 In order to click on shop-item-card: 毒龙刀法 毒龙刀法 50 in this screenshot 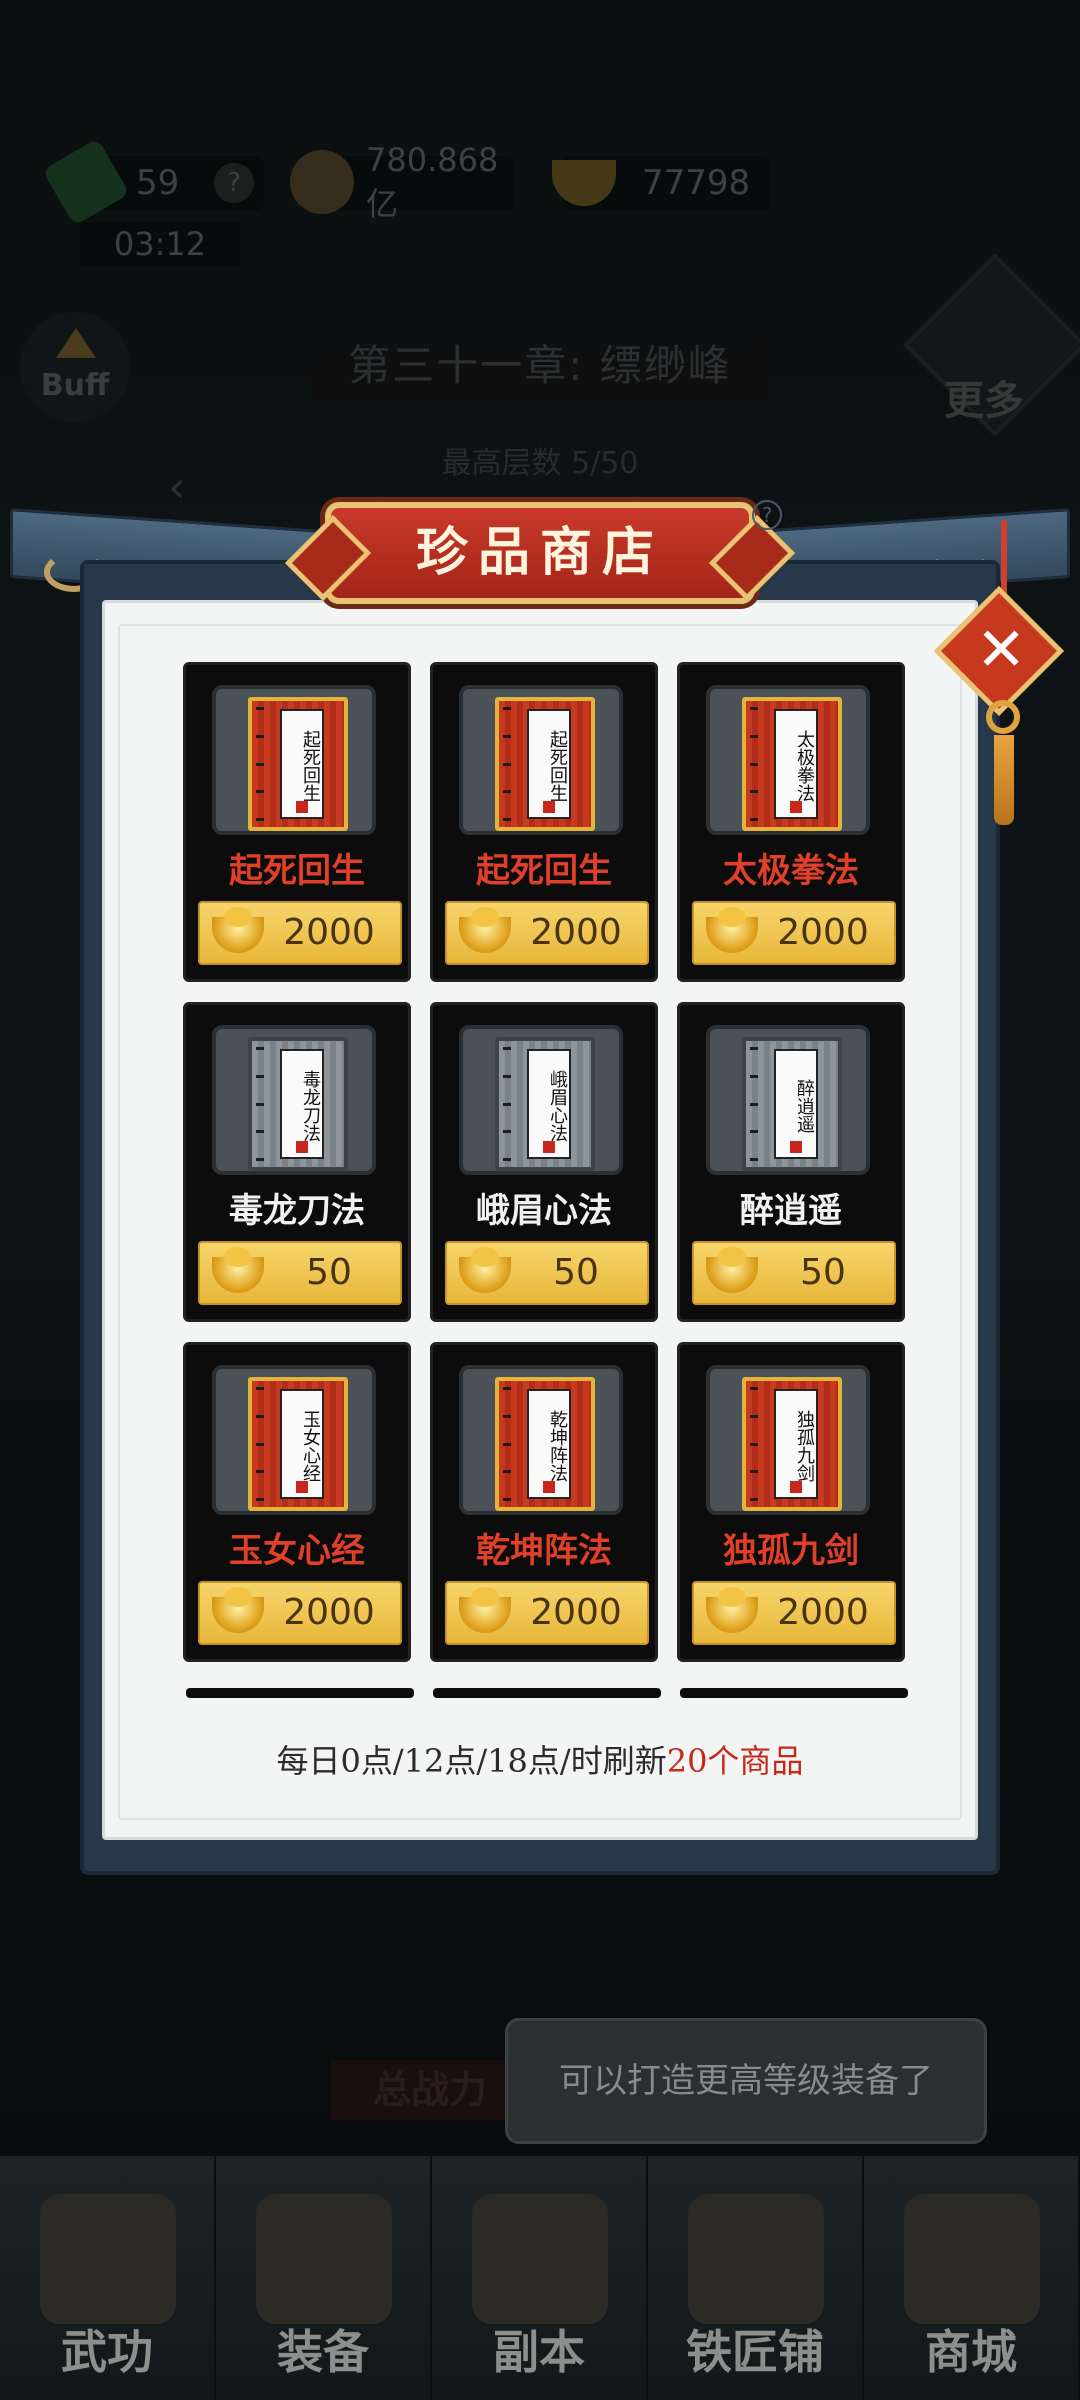, I will do `click(297, 1162)`.